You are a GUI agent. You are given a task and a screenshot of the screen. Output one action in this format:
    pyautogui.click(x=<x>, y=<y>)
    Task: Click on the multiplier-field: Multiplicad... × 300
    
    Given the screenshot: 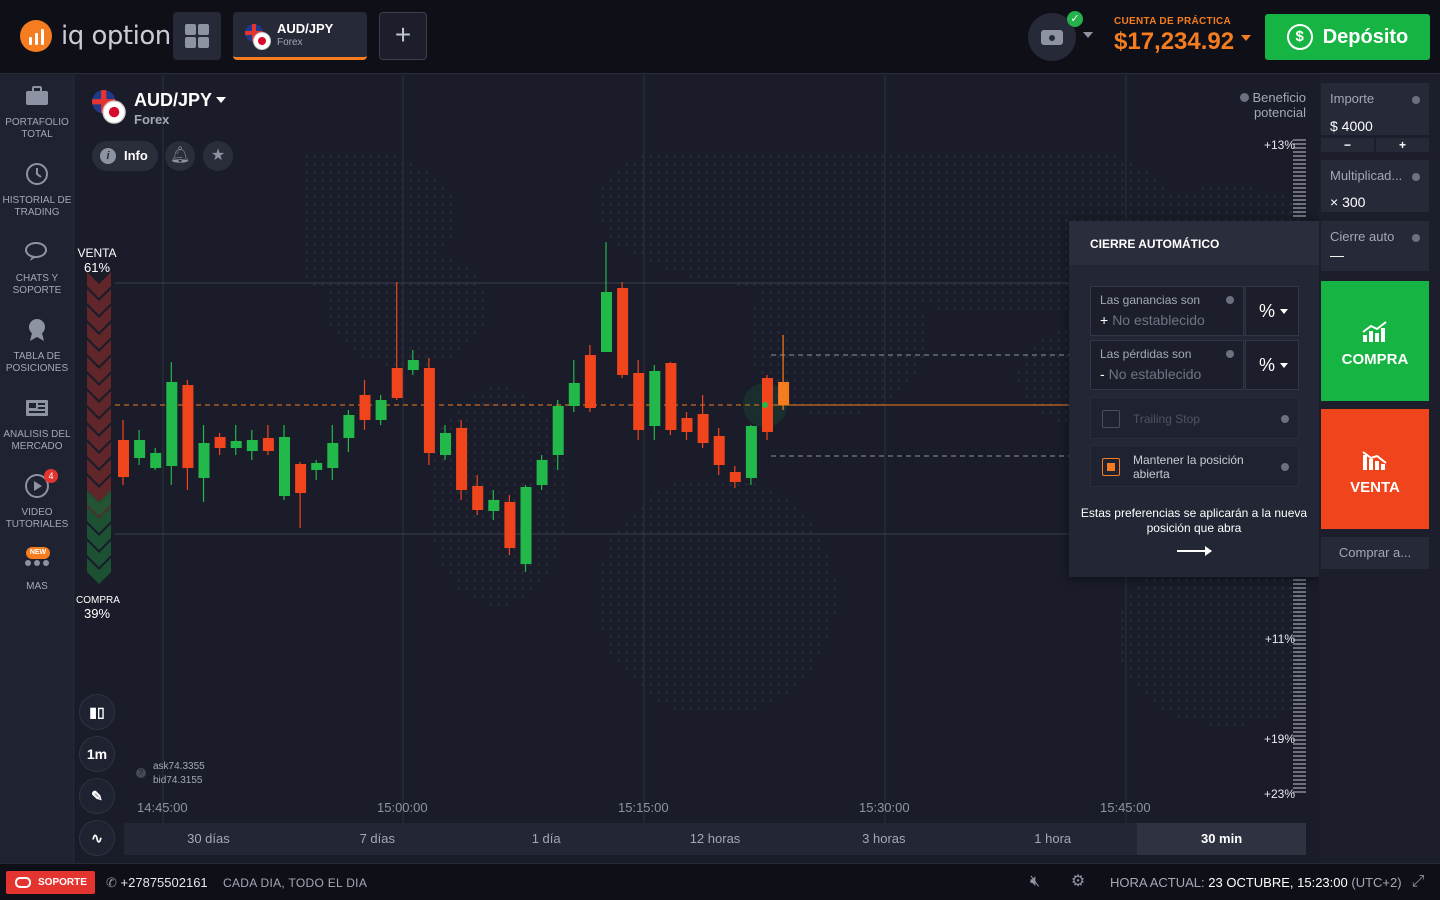 What is the action you would take?
    pyautogui.click(x=1375, y=186)
    